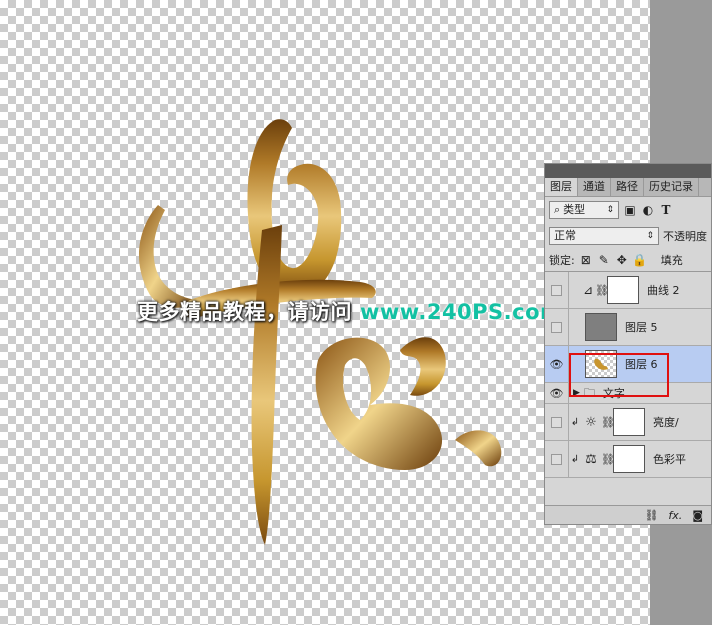 The image size is (712, 625). I want to click on watermark-text: 更多精品教程，请访问 www.240PS.com, so click(349, 311).